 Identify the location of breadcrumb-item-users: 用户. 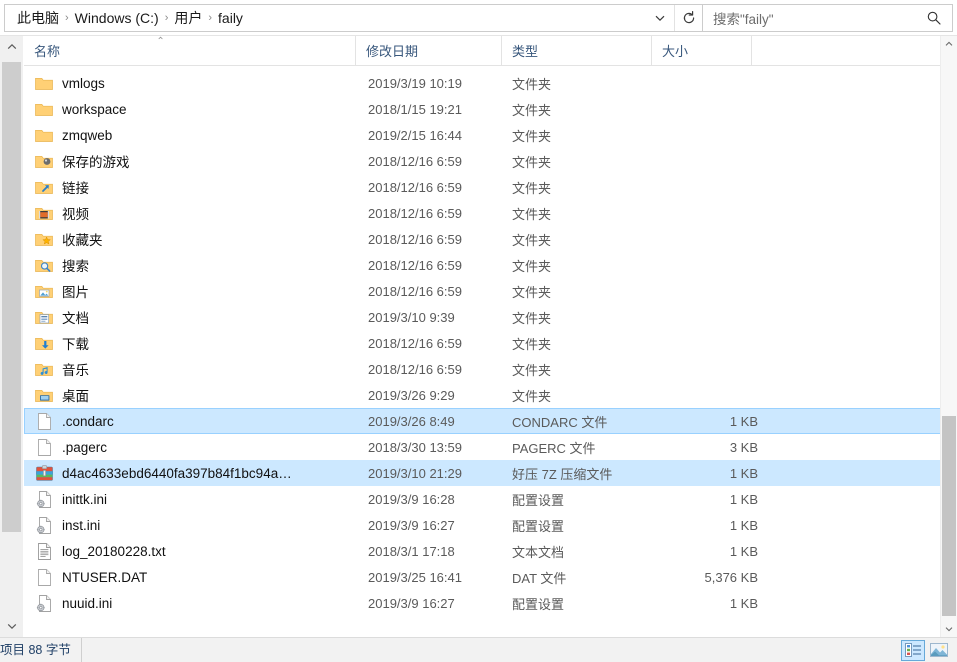
(188, 18).